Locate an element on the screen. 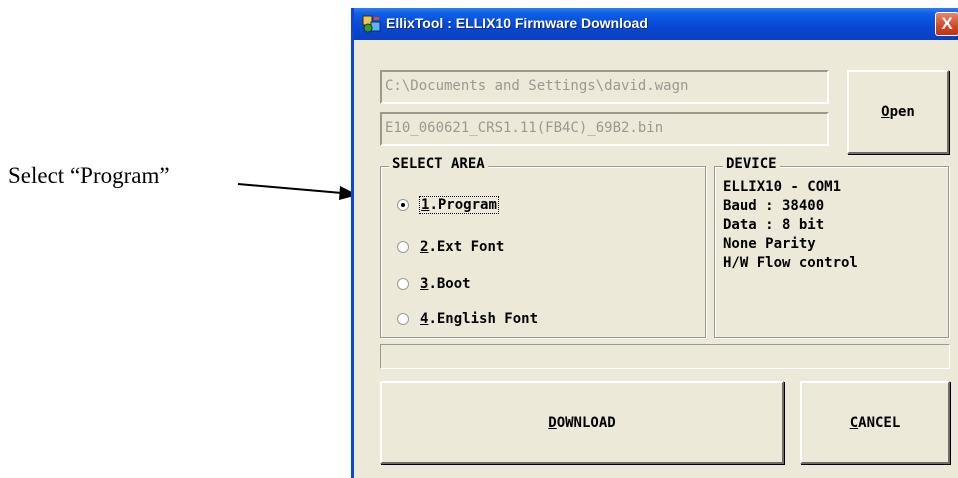 The image size is (958, 478). annotation-callout-text: Select “Program” is located at coordinates (89, 175).